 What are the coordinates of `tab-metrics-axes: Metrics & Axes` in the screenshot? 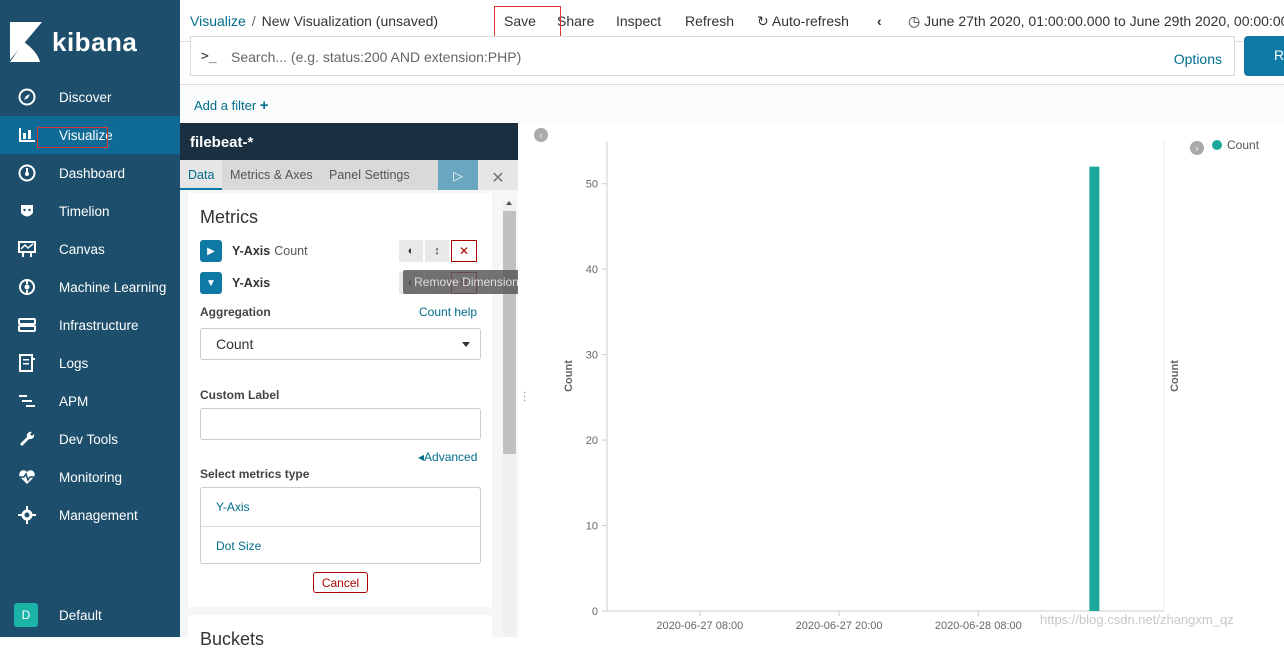 It's located at (271, 175).